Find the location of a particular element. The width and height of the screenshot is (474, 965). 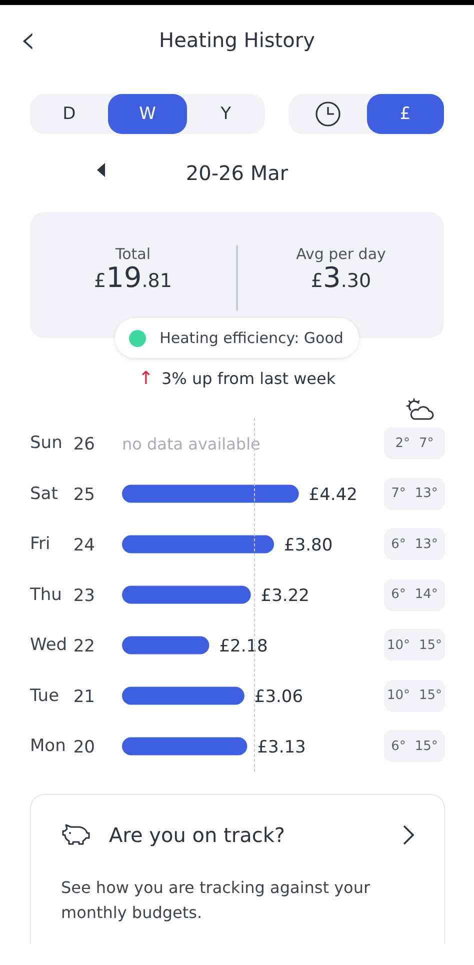

period-tab: W is located at coordinates (147, 114).